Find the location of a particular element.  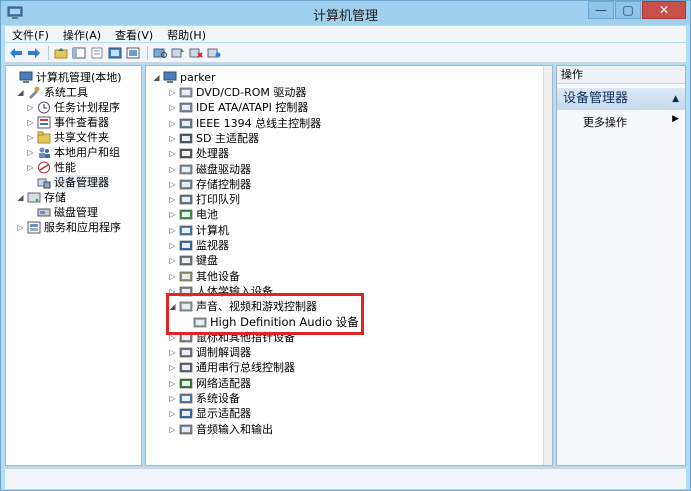

device-category-row: ▷ 网络适配器 is located at coordinates (209, 383).